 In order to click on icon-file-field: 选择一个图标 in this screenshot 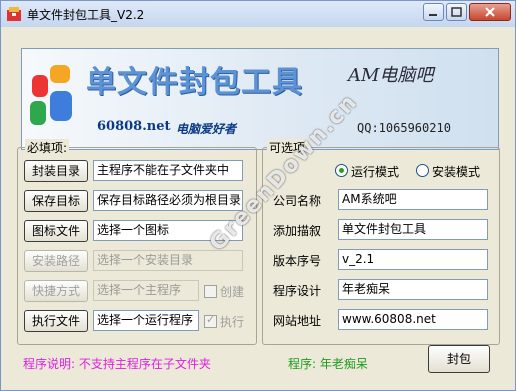, I will do `click(168, 230)`.